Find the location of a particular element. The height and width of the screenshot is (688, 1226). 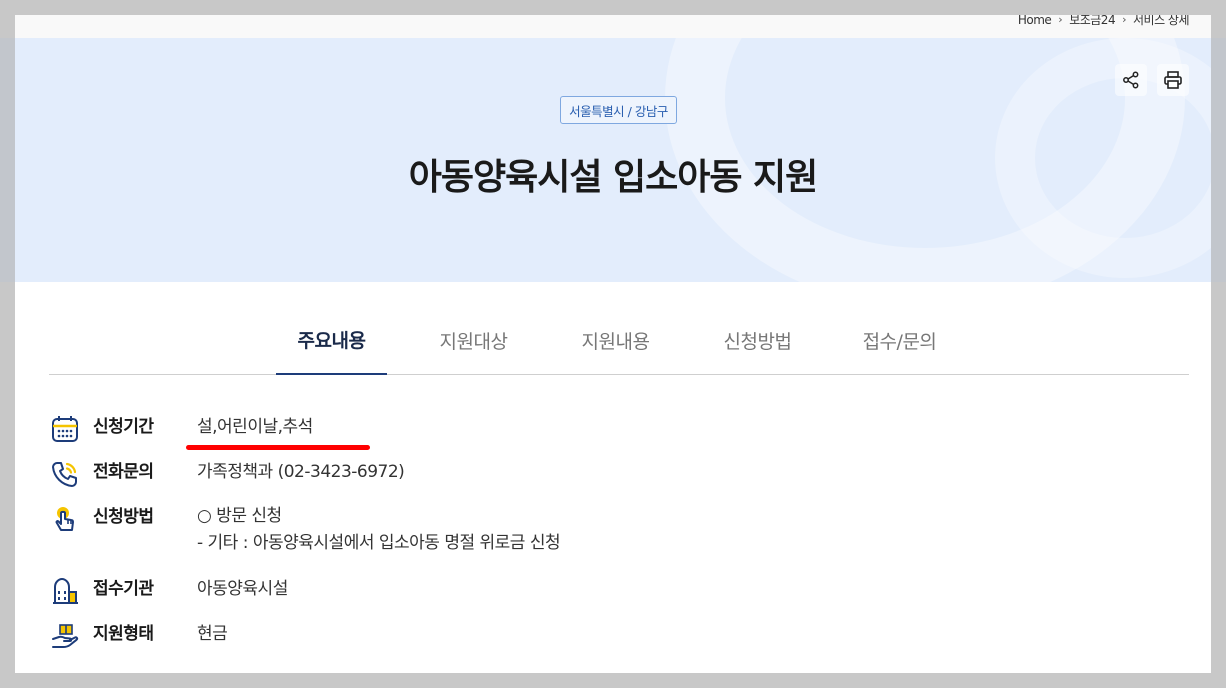

share-button is located at coordinates (1131, 80).